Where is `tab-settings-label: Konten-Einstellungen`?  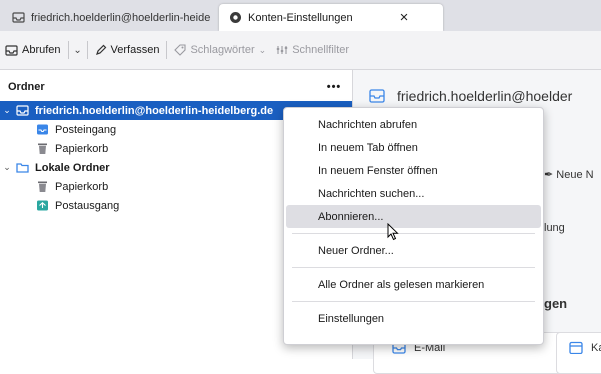 tab-settings-label: Konten-Einstellungen is located at coordinates (300, 17).